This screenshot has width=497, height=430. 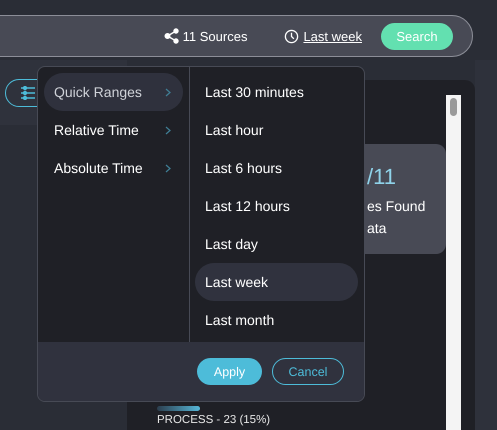 I want to click on process-label: PROCESS - 23 (15%), so click(x=213, y=420).